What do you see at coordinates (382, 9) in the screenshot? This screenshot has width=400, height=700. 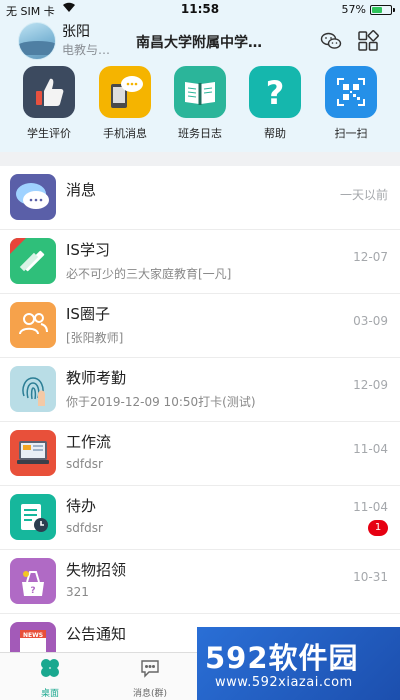 I see `battery-icon` at bounding box center [382, 9].